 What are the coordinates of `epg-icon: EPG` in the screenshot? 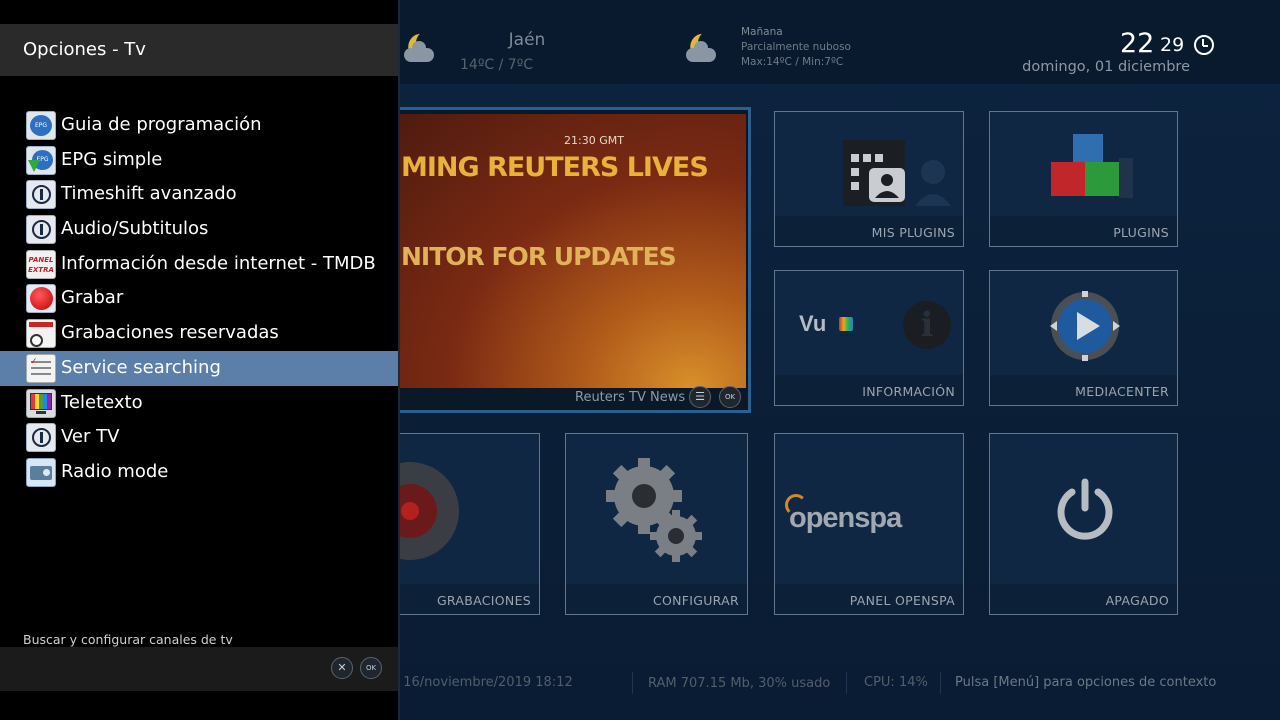 It's located at (41, 125).